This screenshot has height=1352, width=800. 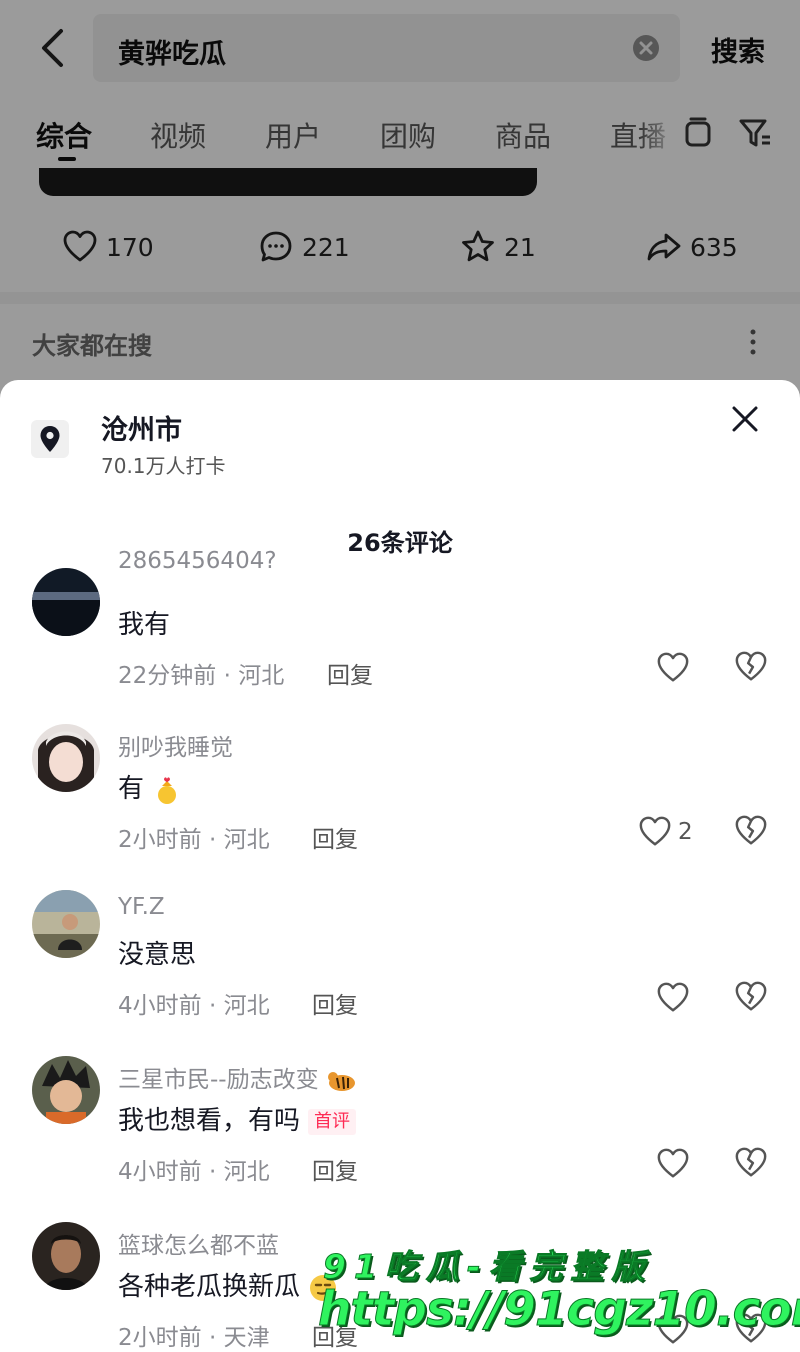 What do you see at coordinates (175, 745) in the screenshot?
I see `comment-username: 别吵我睡觉` at bounding box center [175, 745].